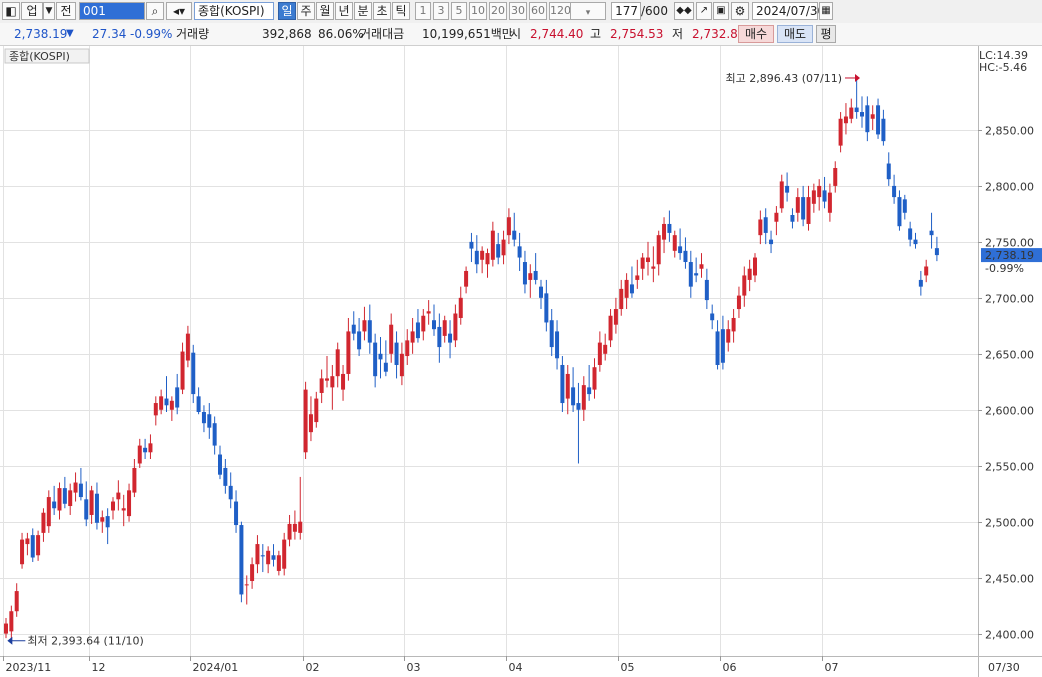 This screenshot has width=1042, height=677. I want to click on period-tab: 주, so click(306, 11).